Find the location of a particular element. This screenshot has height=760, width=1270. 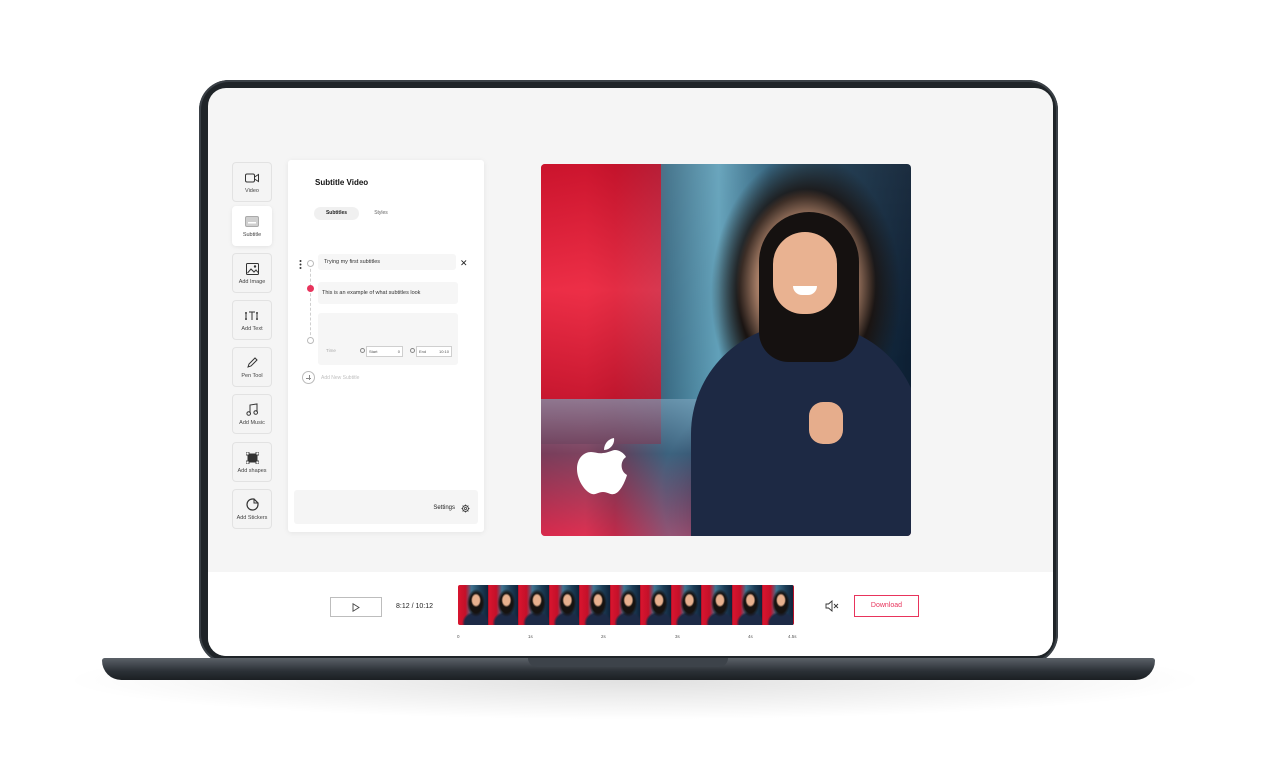

toolbar-label: Pen Tool is located at coordinates (252, 375).